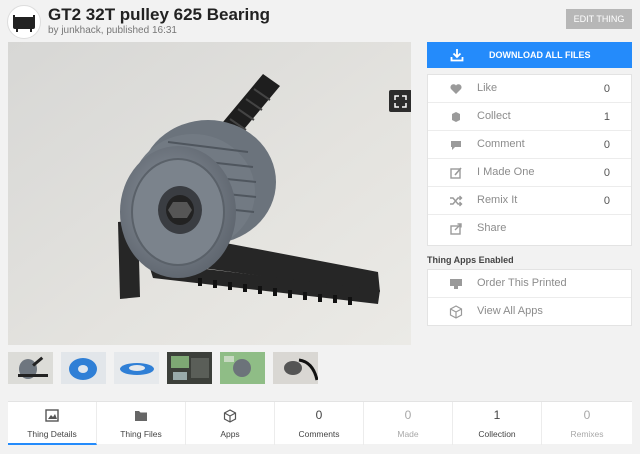  What do you see at coordinates (112, 30) in the screenshot?
I see `byline: by junkhack, published 16:31` at bounding box center [112, 30].